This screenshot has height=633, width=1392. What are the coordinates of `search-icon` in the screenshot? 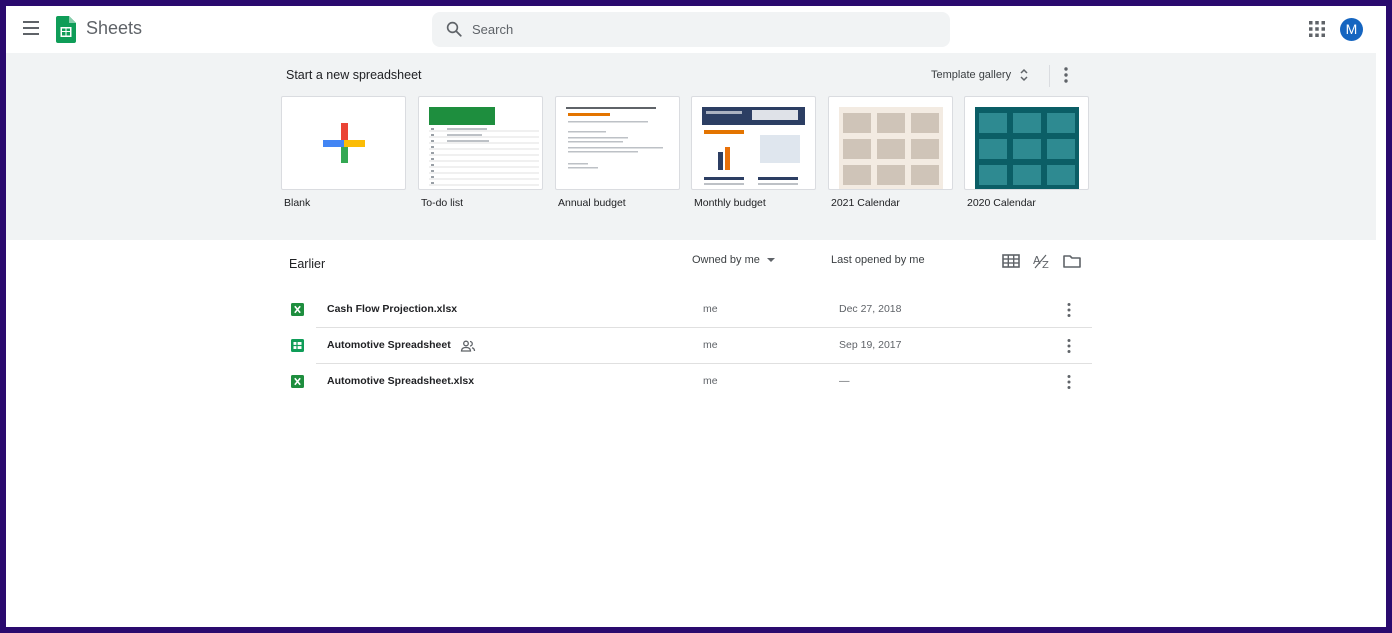 It's located at (454, 29).